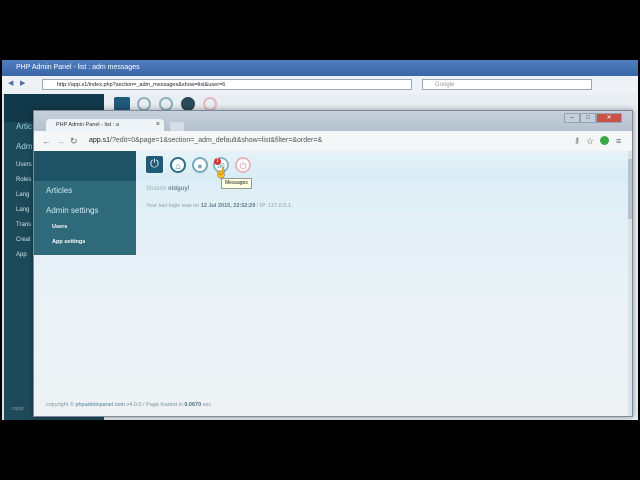 The width and height of the screenshot is (640, 480). I want to click on footer-unit: sec, so click(206, 405).